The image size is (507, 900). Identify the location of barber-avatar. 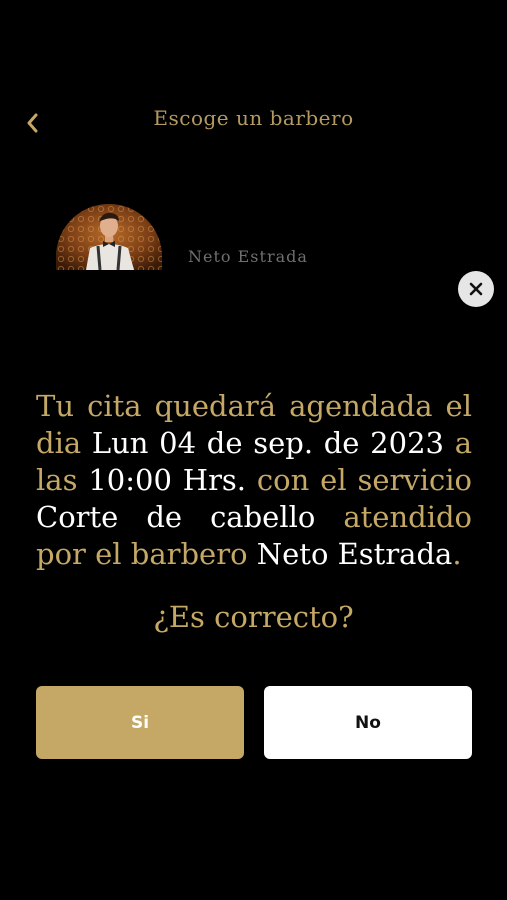
(109, 237).